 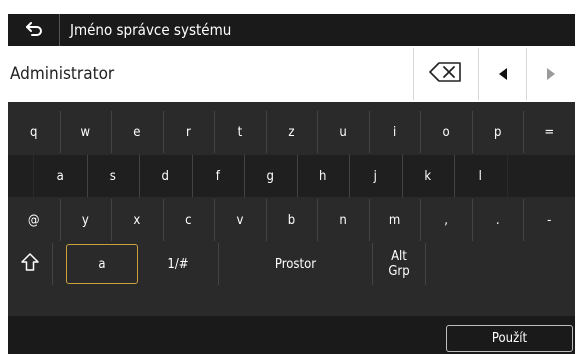 I want to click on backspace-x-icon, so click(x=446, y=74).